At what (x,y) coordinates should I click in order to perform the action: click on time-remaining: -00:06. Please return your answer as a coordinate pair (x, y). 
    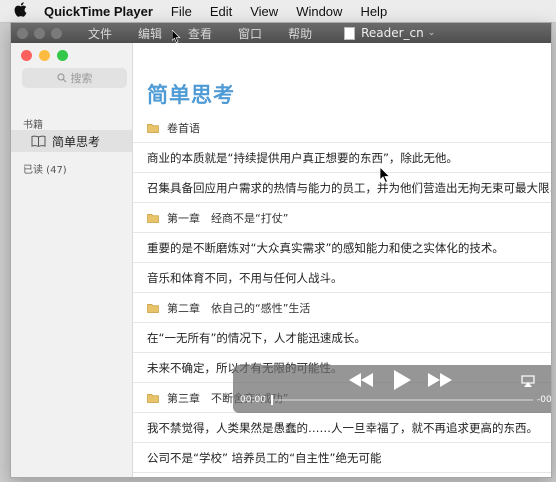
    Looking at the image, I should click on (544, 400).